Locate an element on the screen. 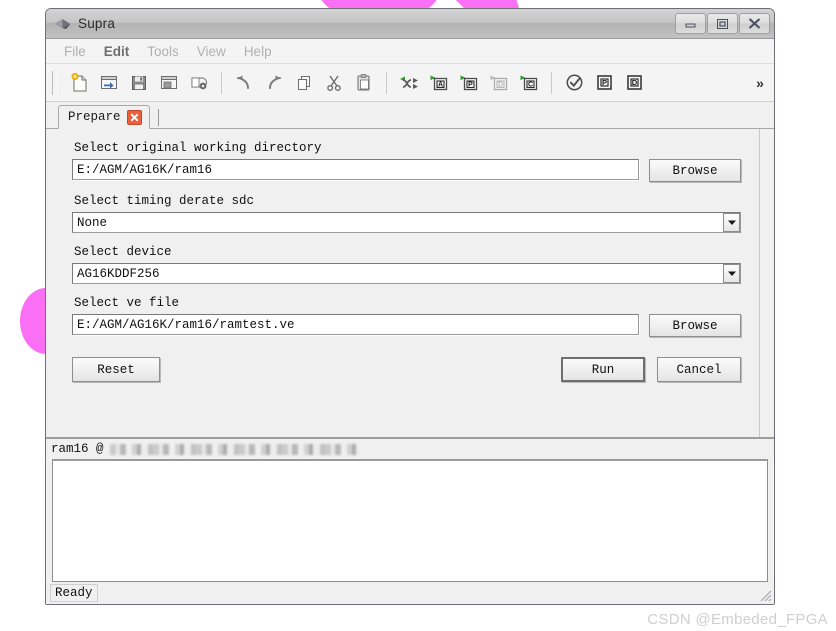 This screenshot has height=631, width=836. browse-working-directory-button: Browse is located at coordinates (695, 170).